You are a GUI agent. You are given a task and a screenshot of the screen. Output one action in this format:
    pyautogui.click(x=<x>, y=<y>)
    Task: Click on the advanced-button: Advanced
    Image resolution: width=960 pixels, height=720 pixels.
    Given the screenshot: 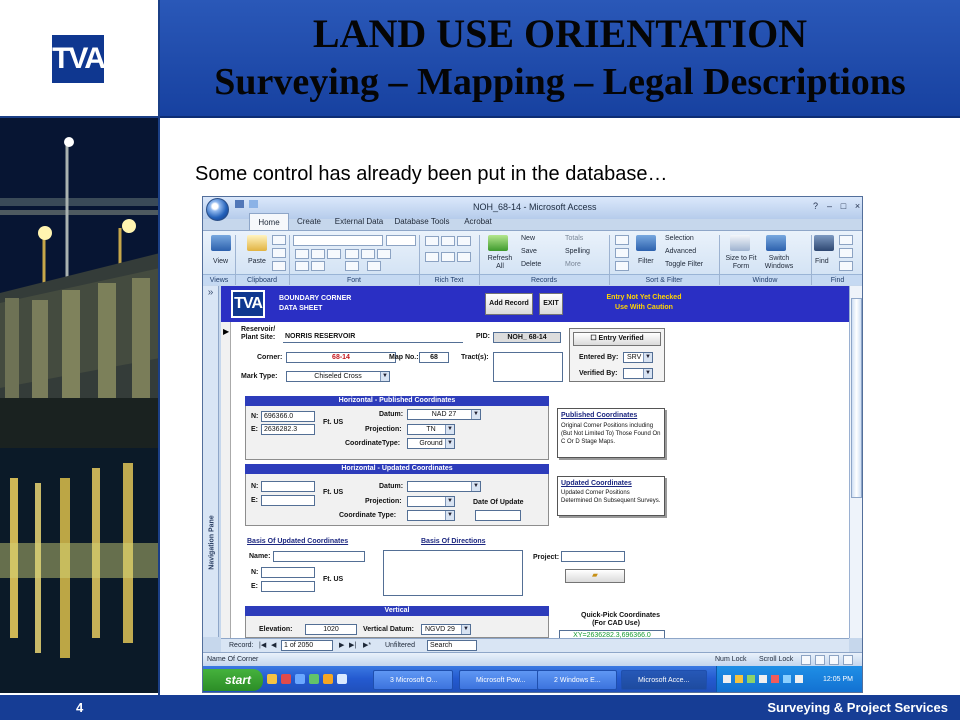 What is the action you would take?
    pyautogui.click(x=680, y=252)
    